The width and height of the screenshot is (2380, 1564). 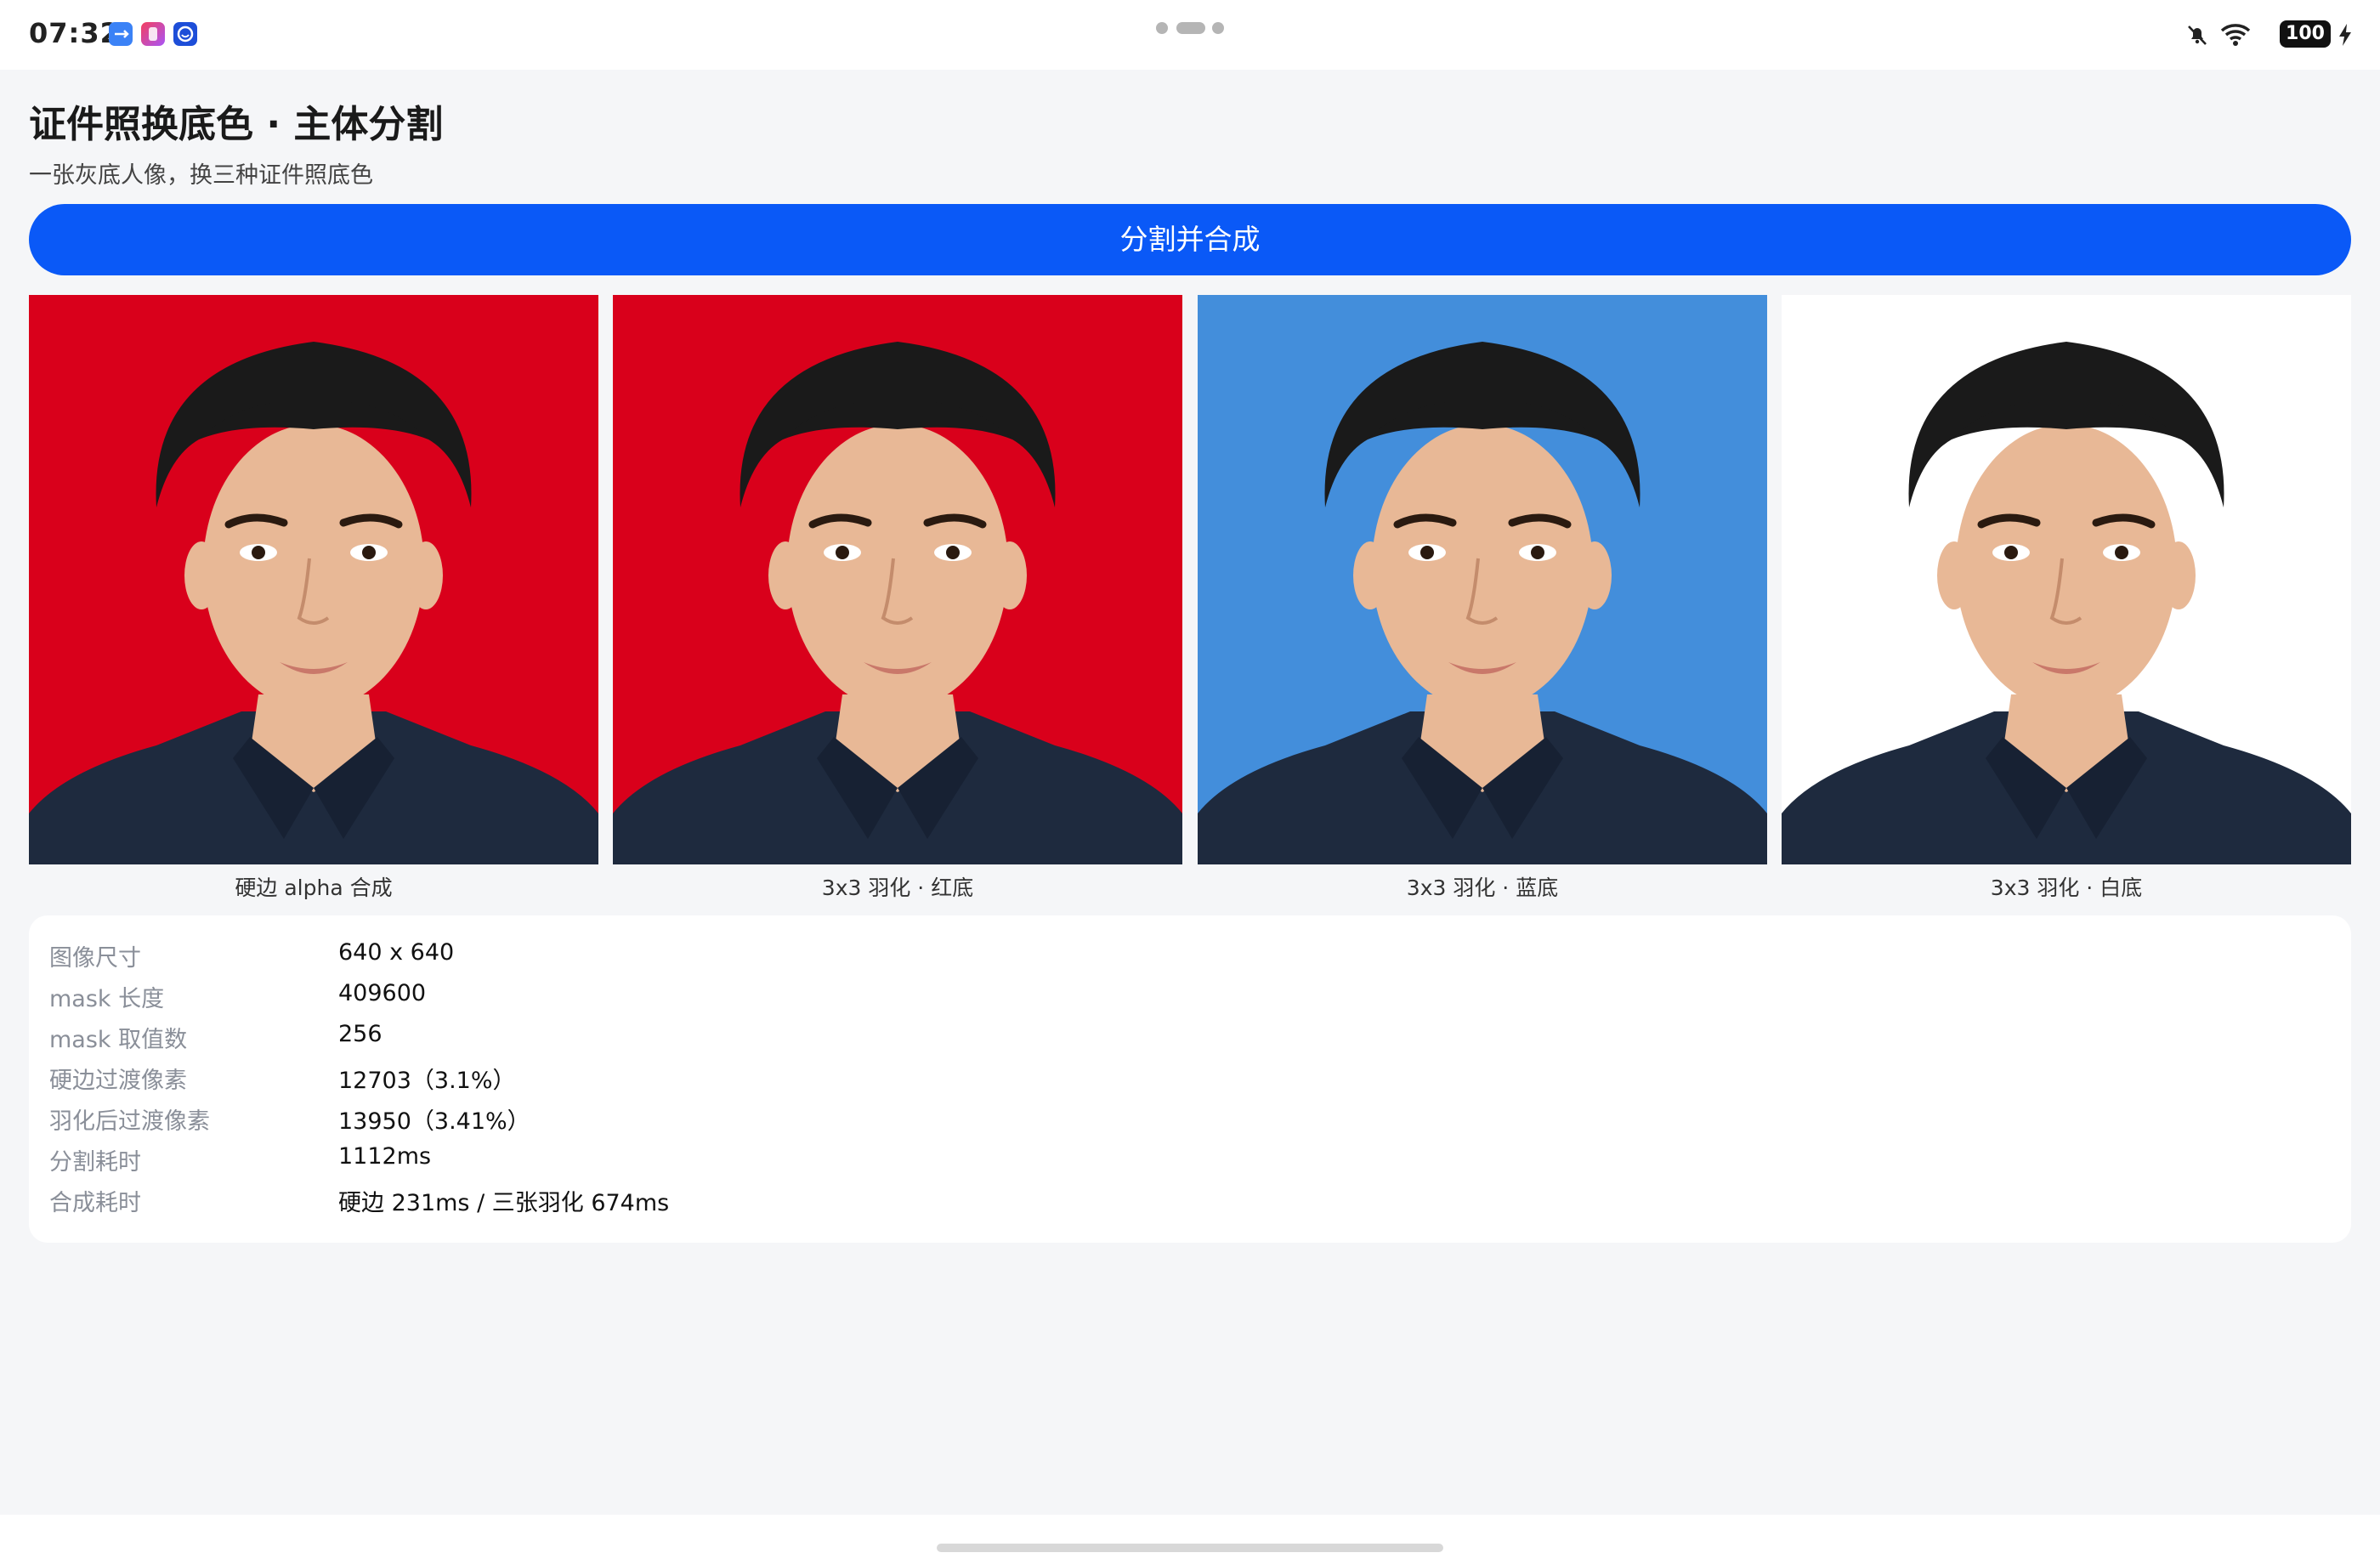 I want to click on photo-caption: 硬边 alpha 合成, so click(x=314, y=888).